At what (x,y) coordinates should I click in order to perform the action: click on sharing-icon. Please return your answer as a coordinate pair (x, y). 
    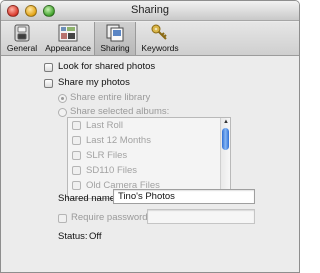
    Looking at the image, I should click on (115, 33).